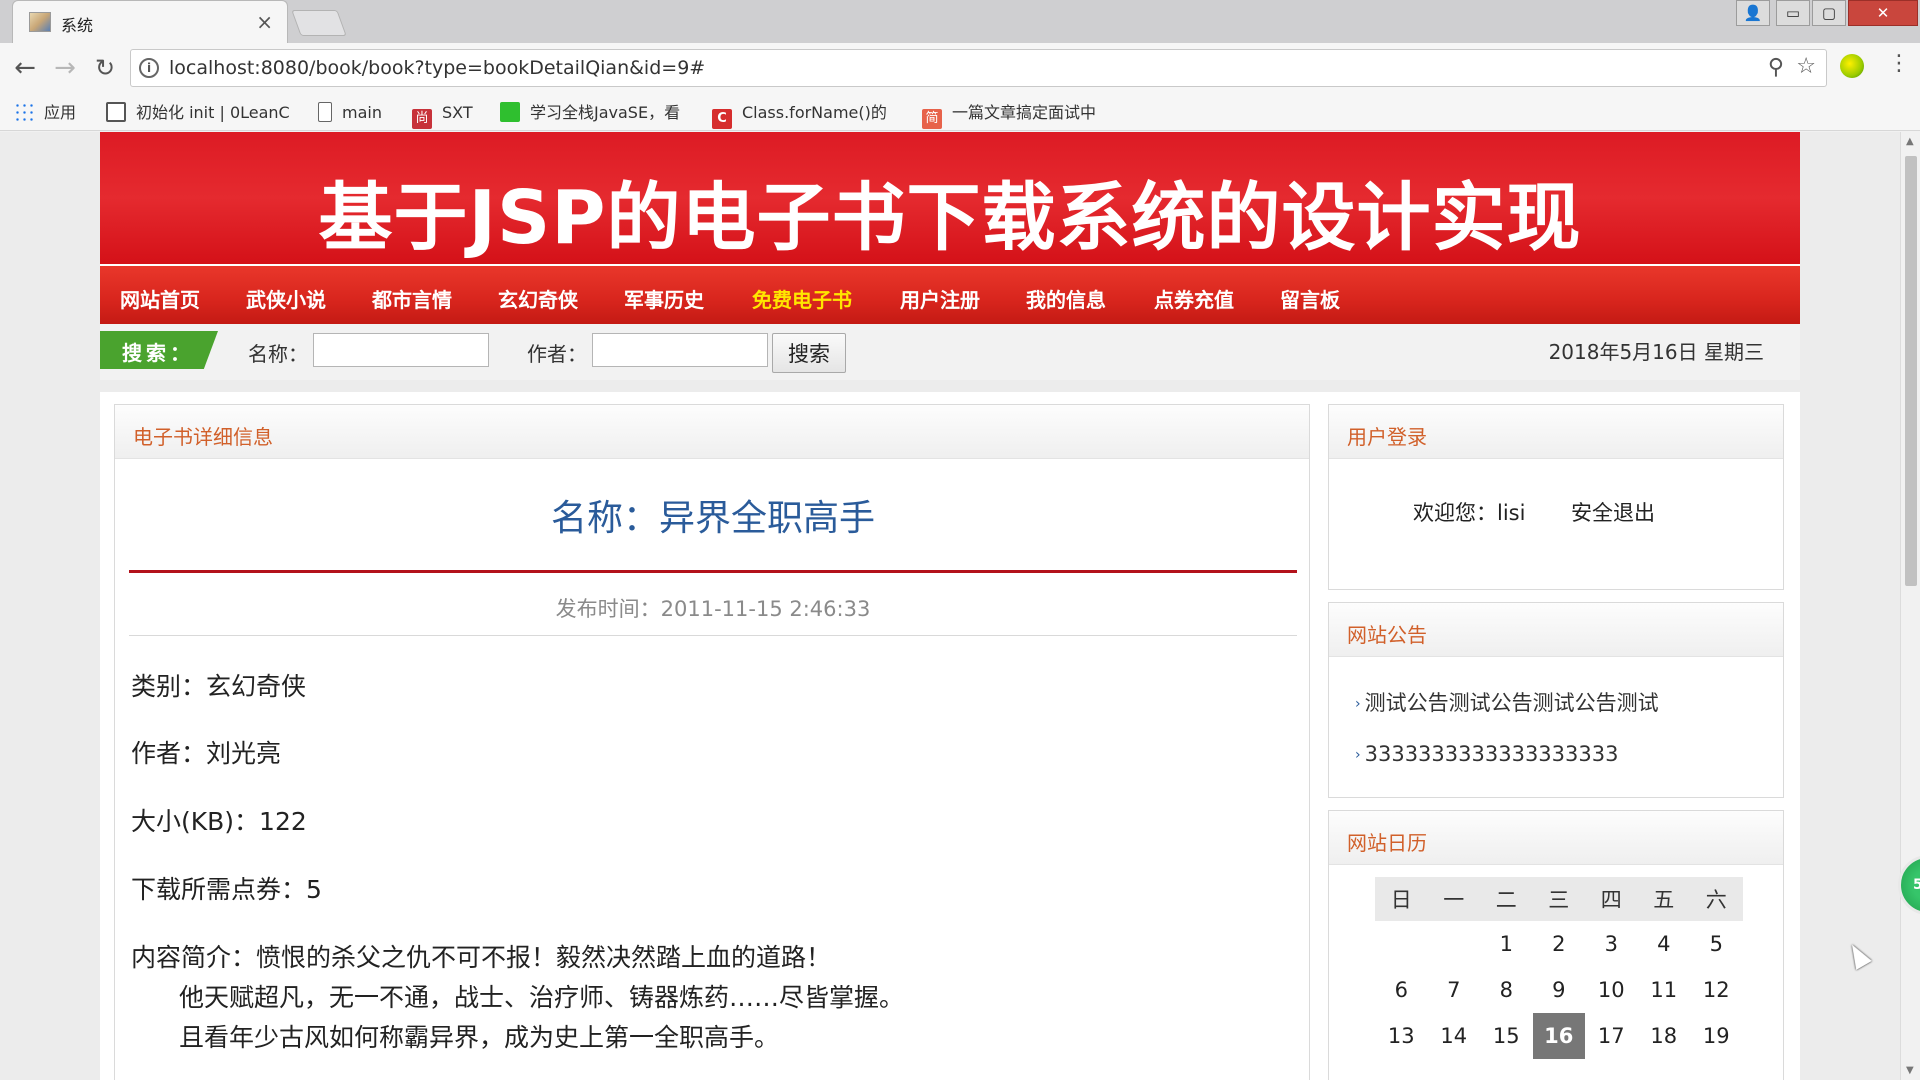 This screenshot has height=1080, width=1920. What do you see at coordinates (286, 298) in the screenshot?
I see `nav-wuxia: 武侠小说` at bounding box center [286, 298].